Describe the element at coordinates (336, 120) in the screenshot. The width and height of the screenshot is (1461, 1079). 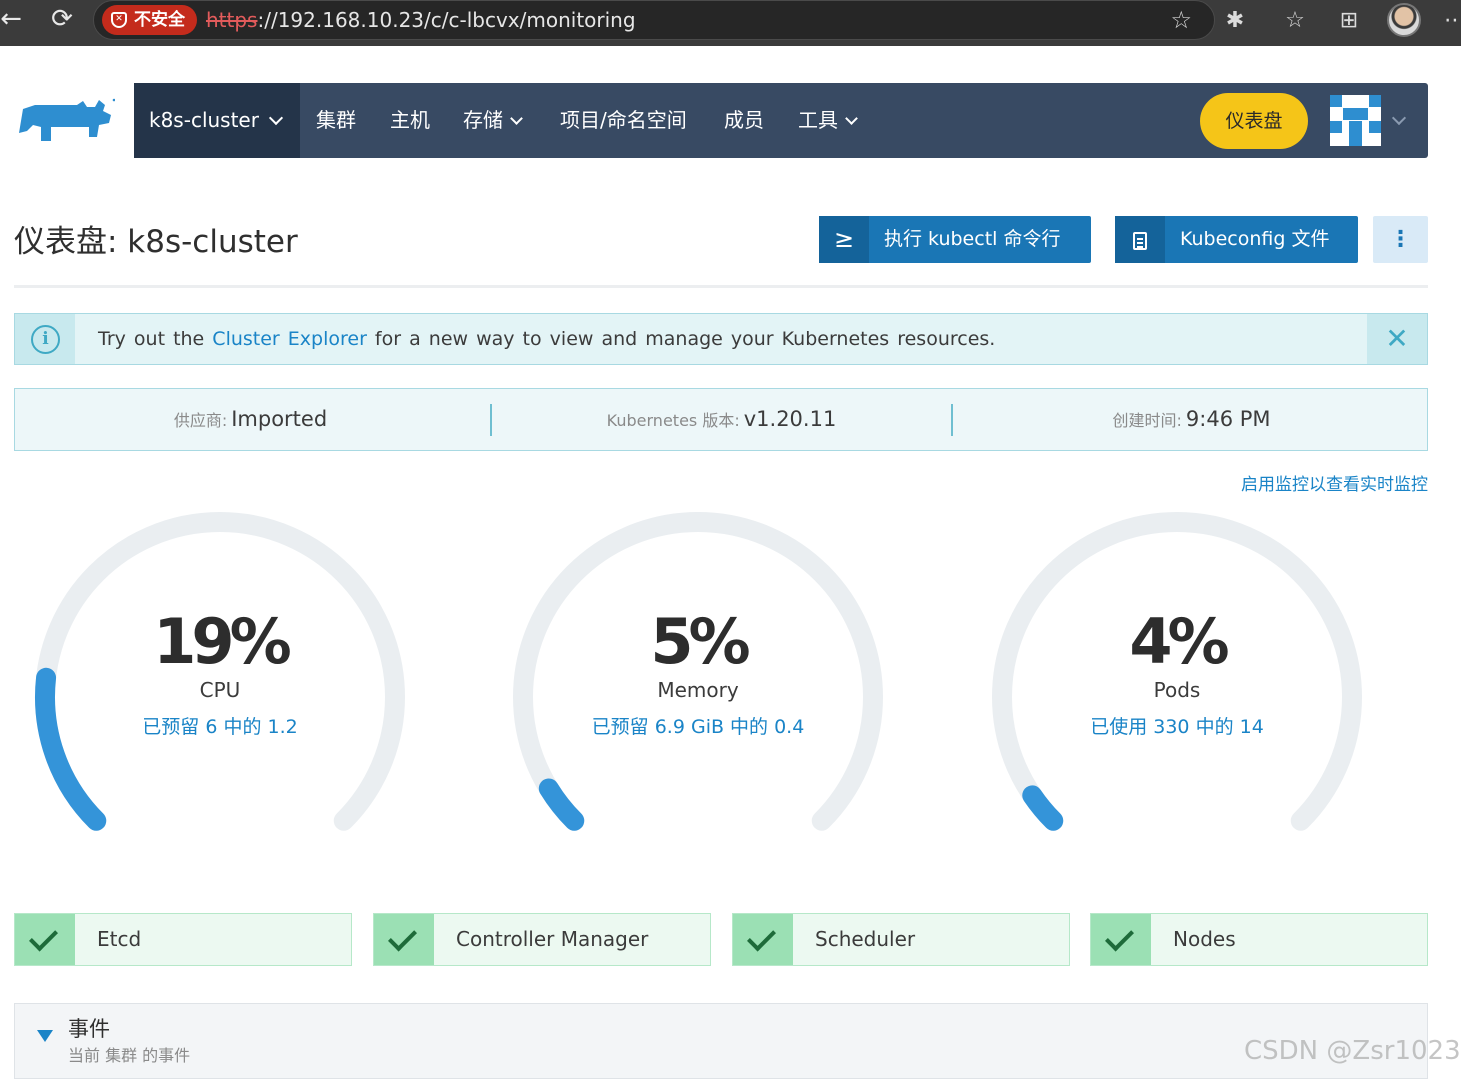
I see `nav-item-cluster: 集群` at that location.